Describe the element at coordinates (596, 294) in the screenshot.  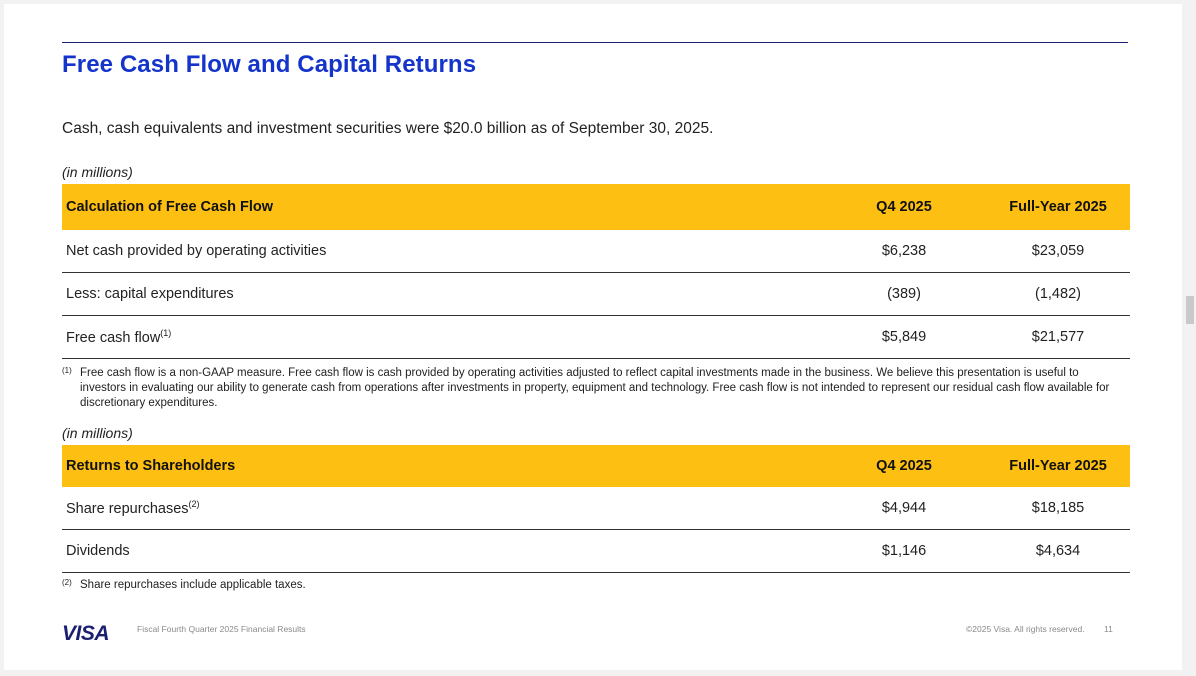
I see `table-row: Less: capital expenditures (389) (1,482)` at that location.